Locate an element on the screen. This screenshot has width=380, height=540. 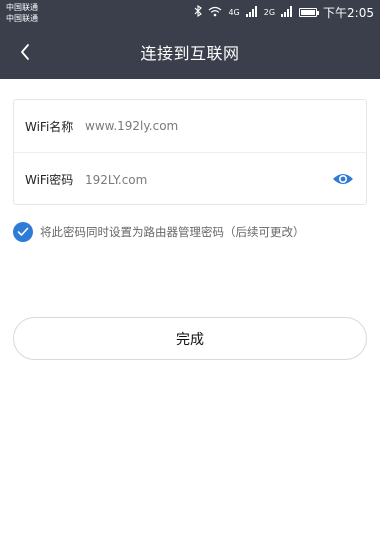
page-title: 连接到互联网 is located at coordinates (190, 53).